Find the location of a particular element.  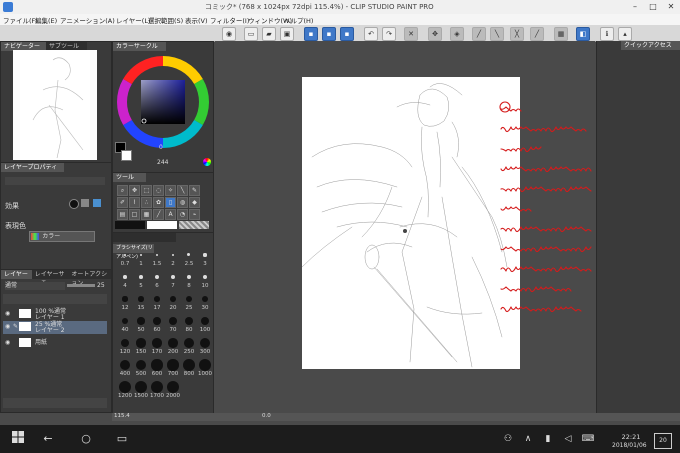

clear-icon: ✕ is located at coordinates (411, 34).